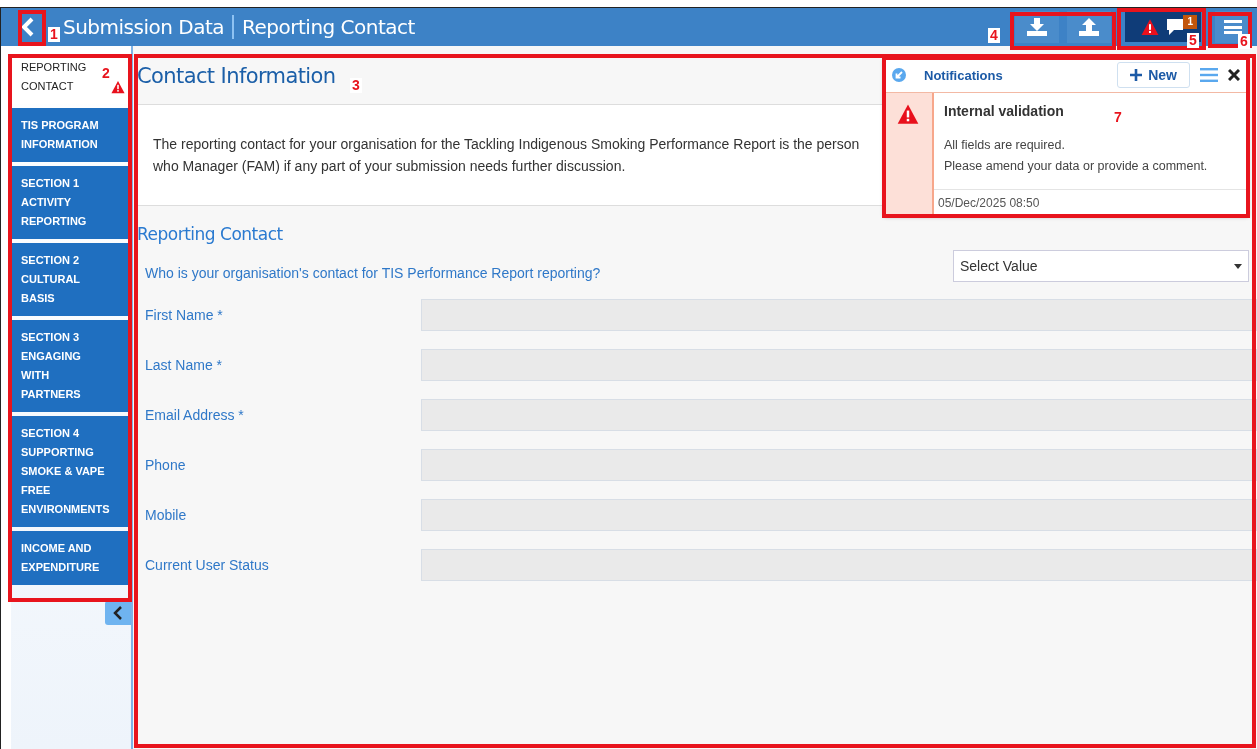  What do you see at coordinates (166, 515) in the screenshot?
I see `field-label: Mobile` at bounding box center [166, 515].